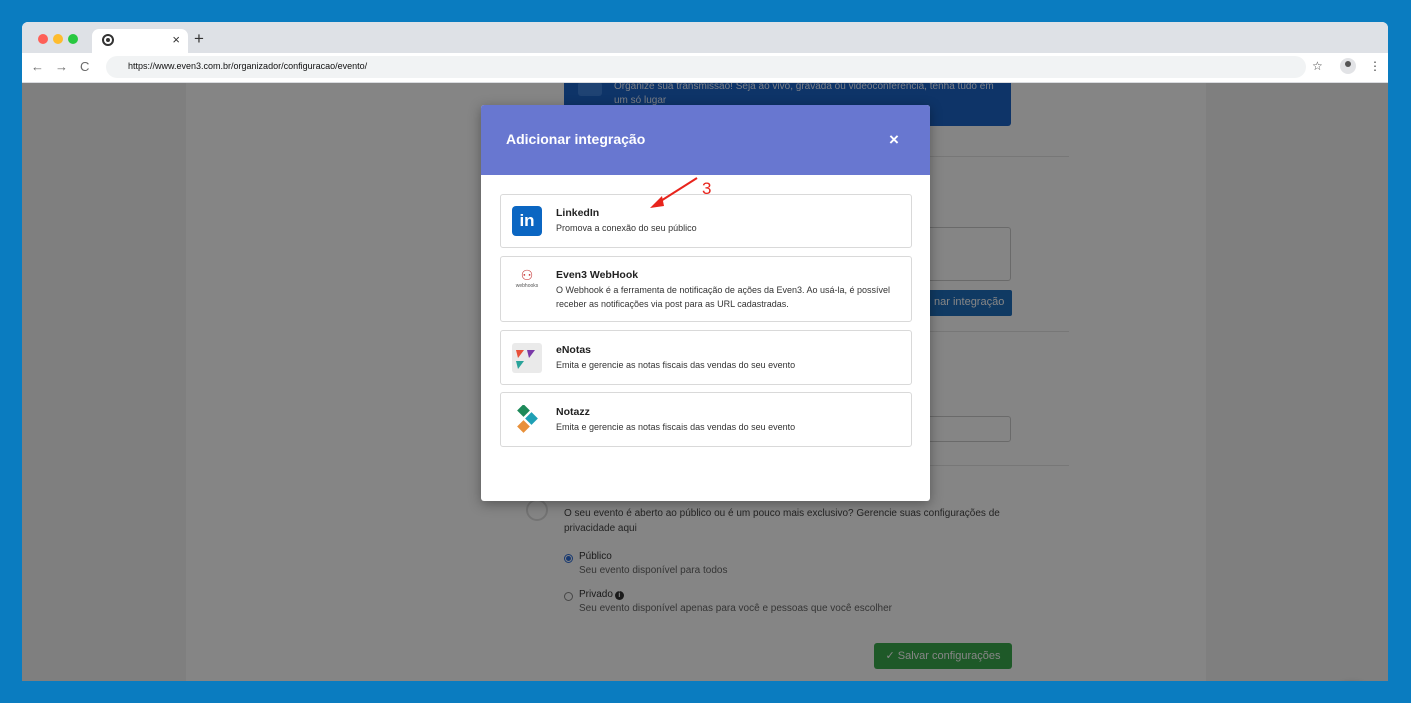 The width and height of the screenshot is (1411, 703). Describe the element at coordinates (527, 358) in the screenshot. I see `enotas-icon` at that location.